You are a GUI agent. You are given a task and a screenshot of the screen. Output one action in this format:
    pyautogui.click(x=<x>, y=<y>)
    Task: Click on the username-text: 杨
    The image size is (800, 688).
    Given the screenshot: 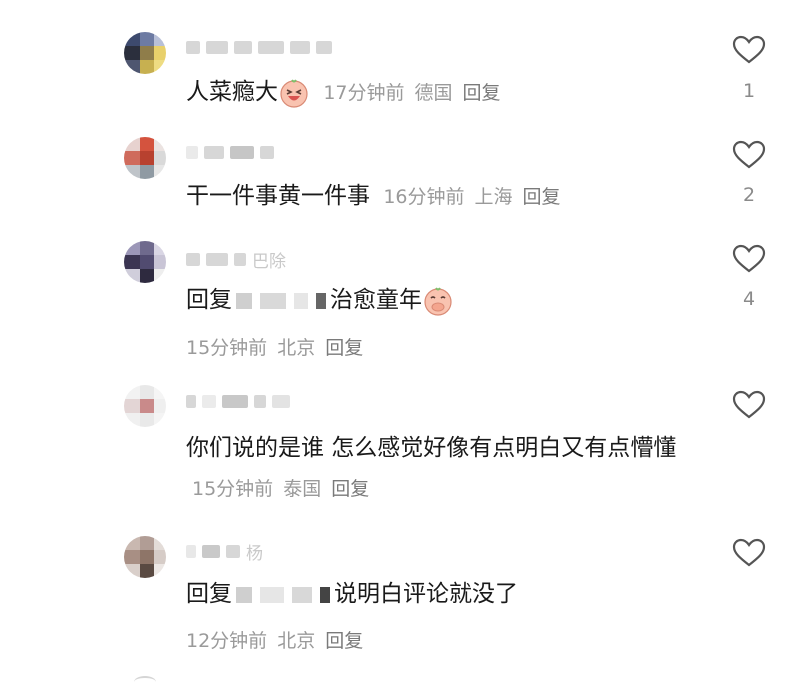 What is the action you would take?
    pyautogui.click(x=254, y=553)
    